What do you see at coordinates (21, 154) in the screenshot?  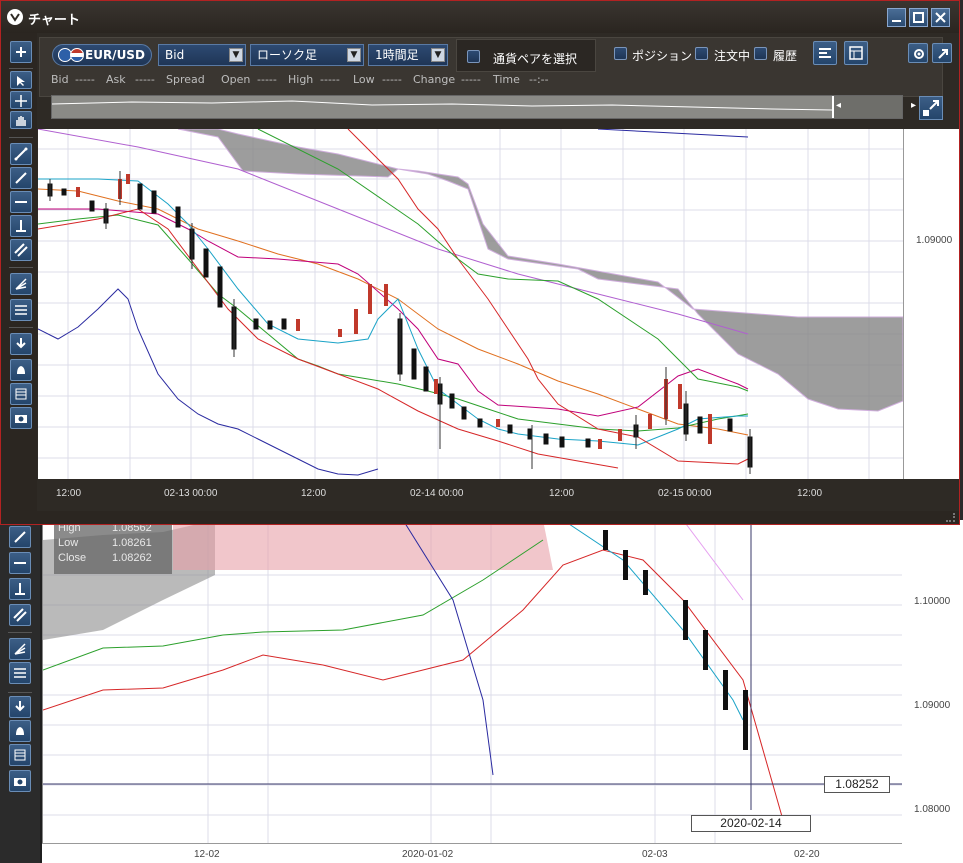 I see `line-segment-tool-icon` at bounding box center [21, 154].